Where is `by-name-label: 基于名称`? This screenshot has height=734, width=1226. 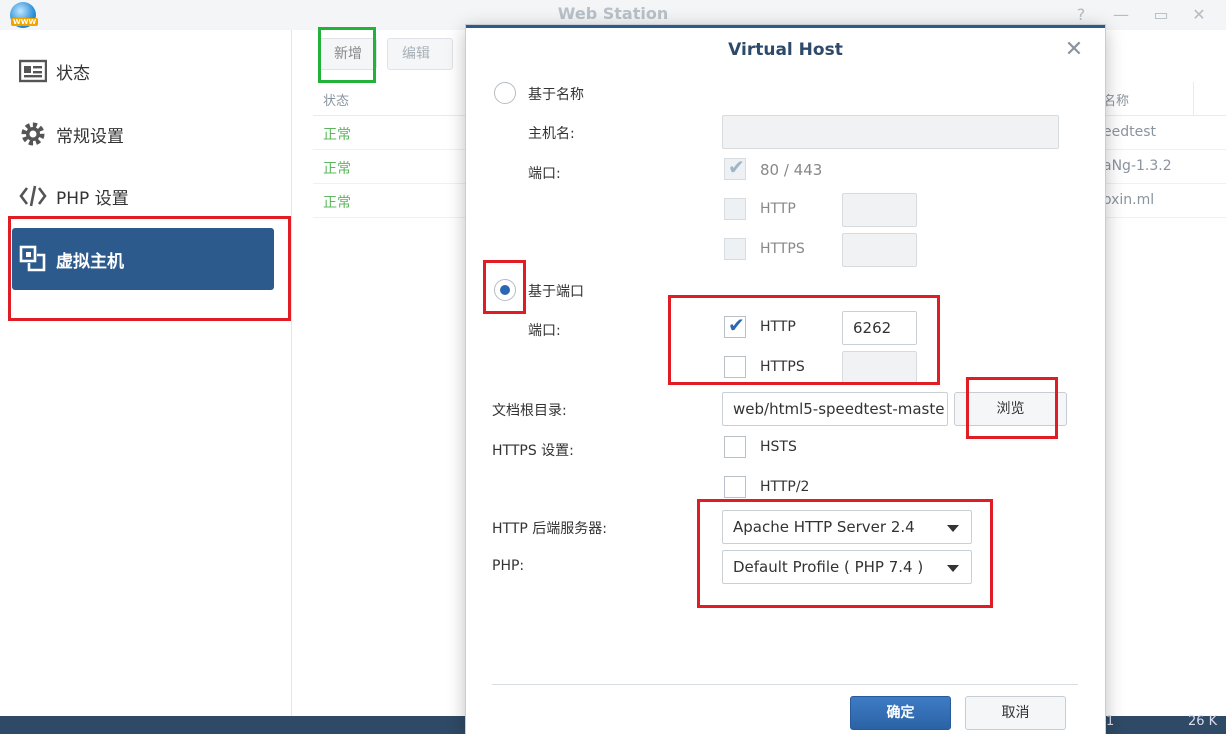
by-name-label: 基于名称 is located at coordinates (556, 95).